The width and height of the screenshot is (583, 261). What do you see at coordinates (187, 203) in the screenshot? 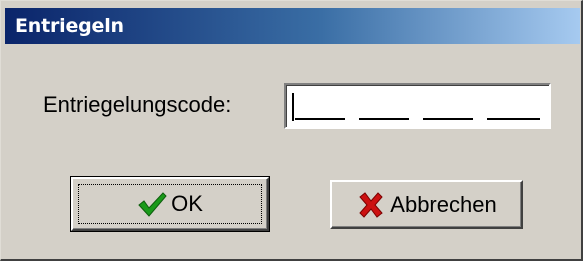
I see `ok-button-label: OK` at bounding box center [187, 203].